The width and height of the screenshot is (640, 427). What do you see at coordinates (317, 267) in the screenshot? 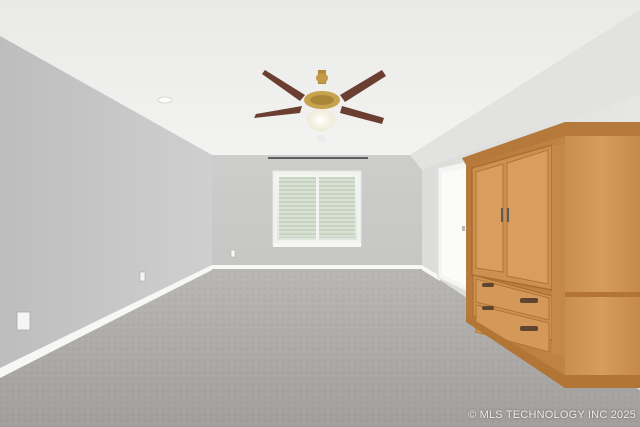
I see `baseboard-back` at bounding box center [317, 267].